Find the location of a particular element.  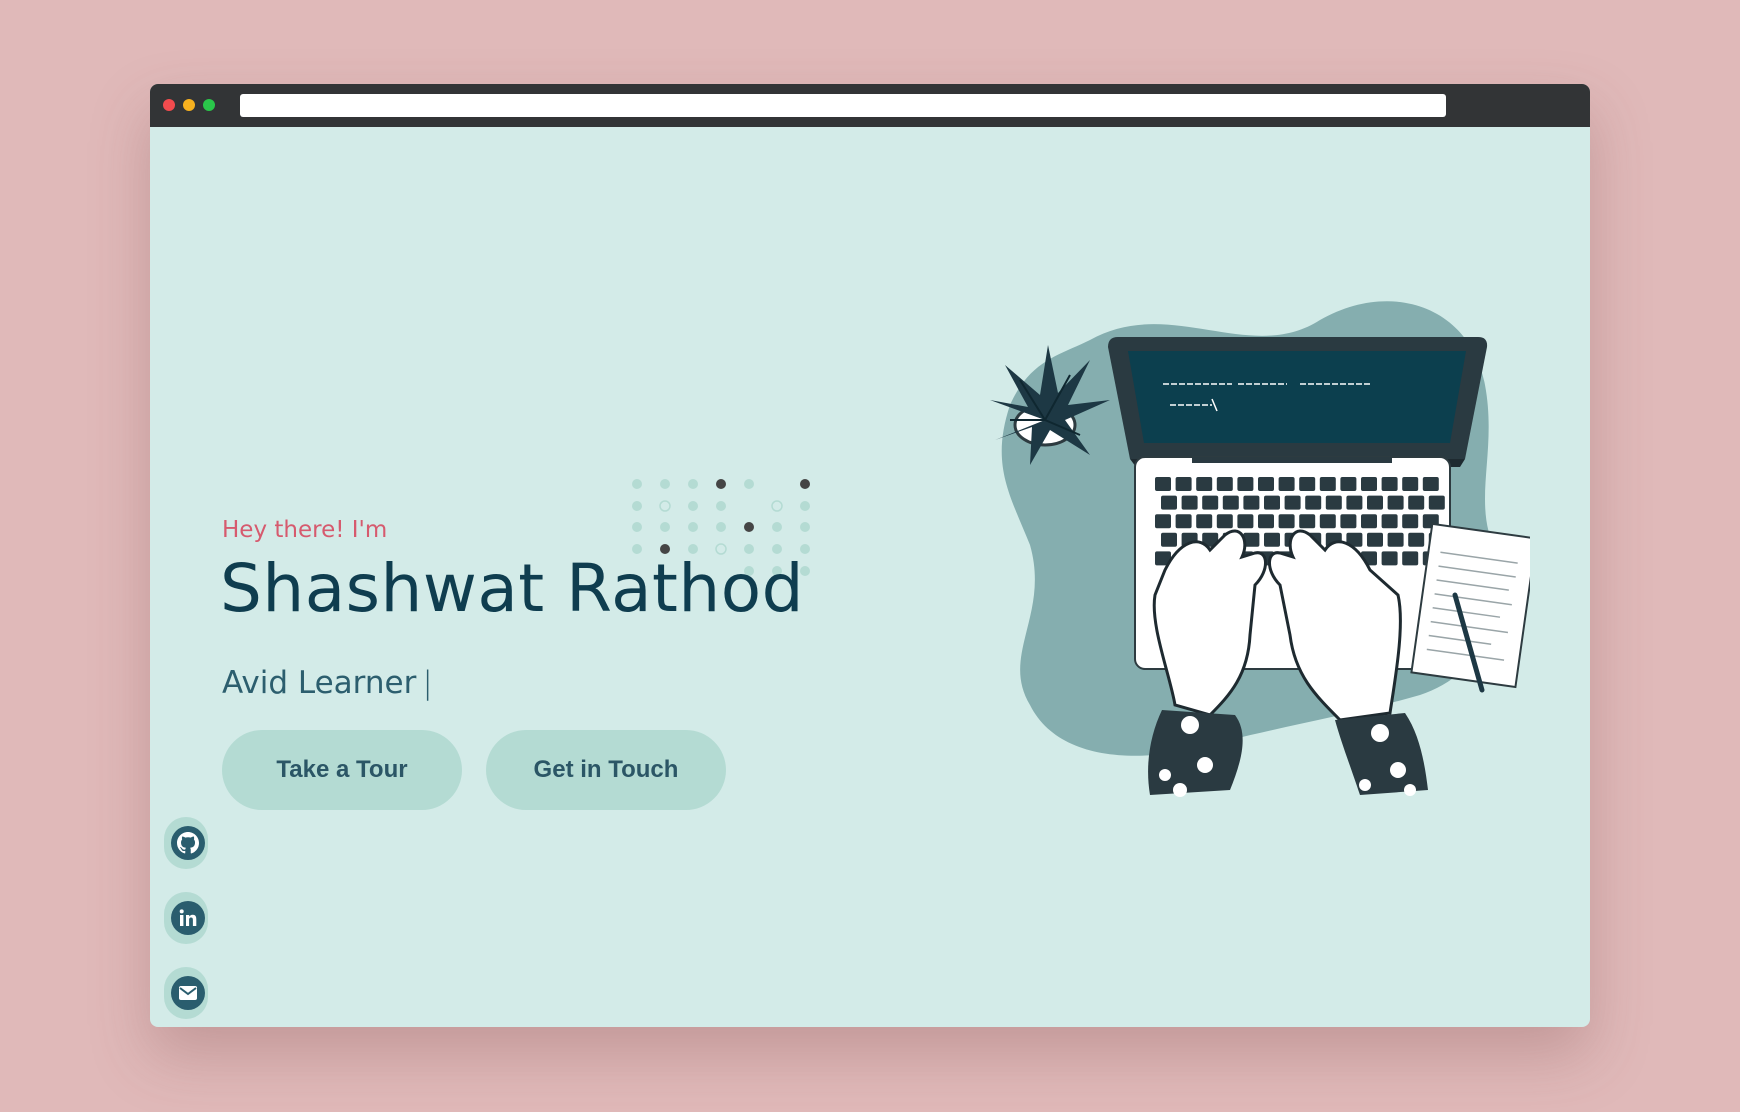

email-icon is located at coordinates (188, 993).